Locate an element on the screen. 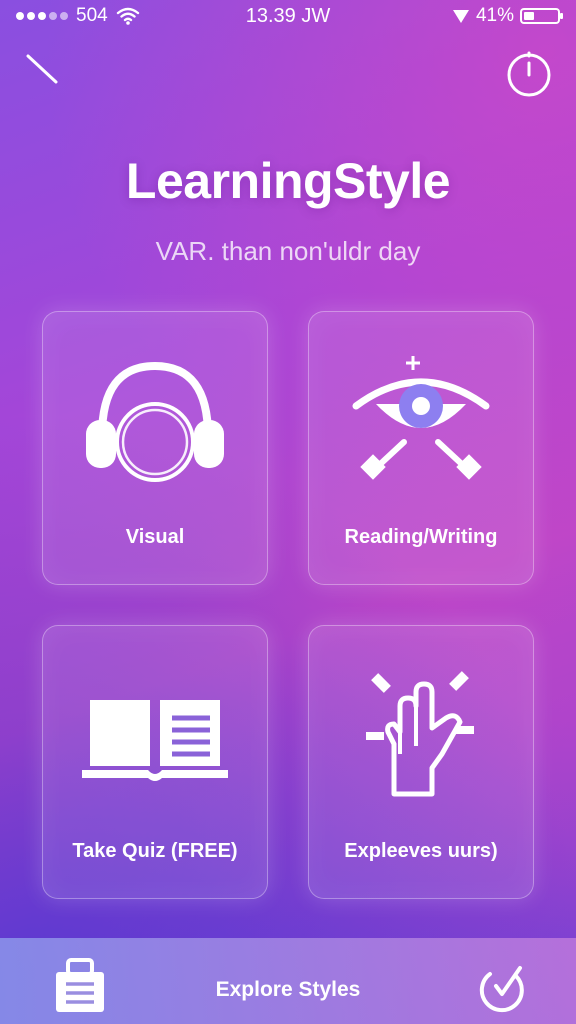  card-label: Expleeves uurs) is located at coordinates (421, 851).